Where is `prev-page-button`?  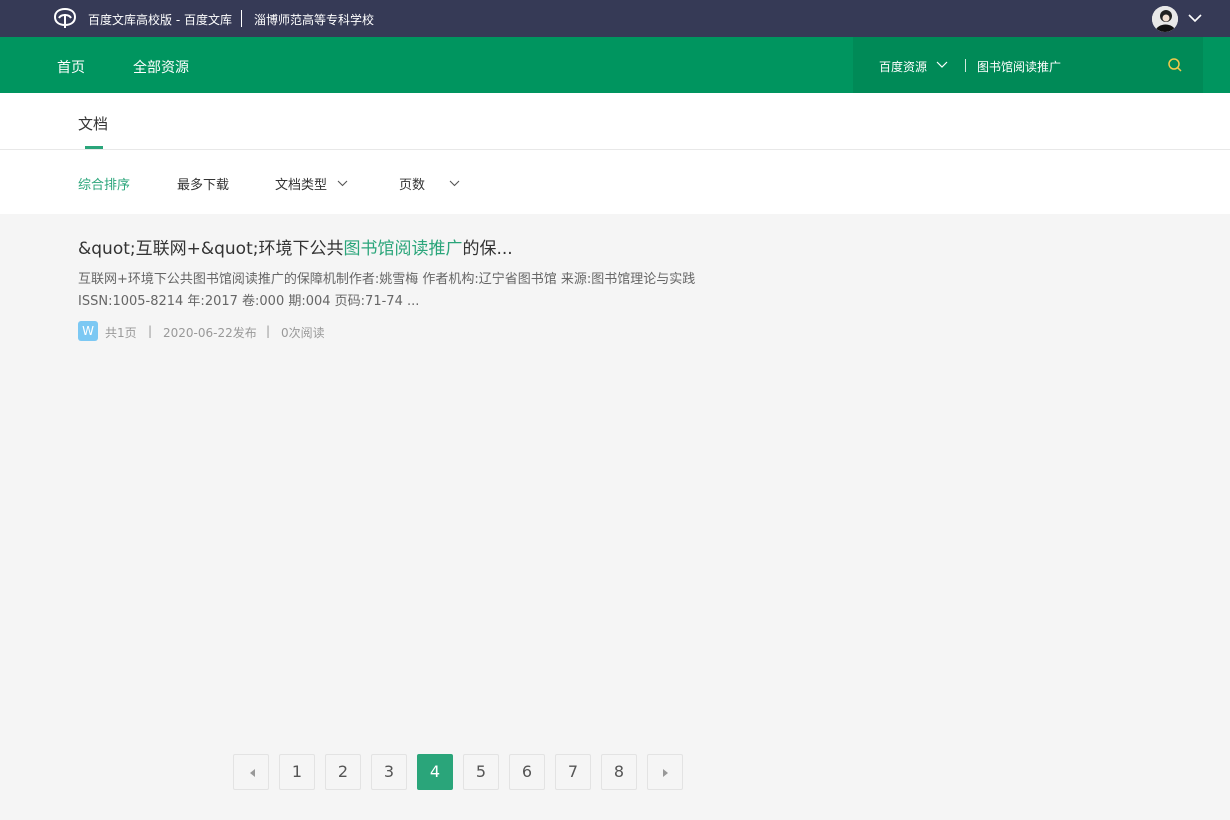 prev-page-button is located at coordinates (251, 772).